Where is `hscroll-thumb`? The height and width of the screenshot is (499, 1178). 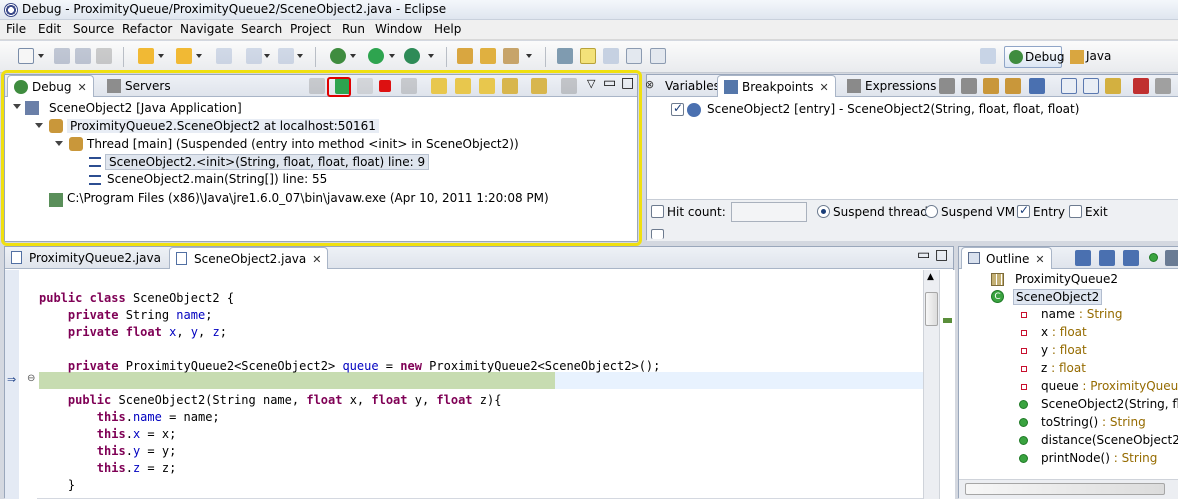
hscroll-thumb is located at coordinates (1065, 489).